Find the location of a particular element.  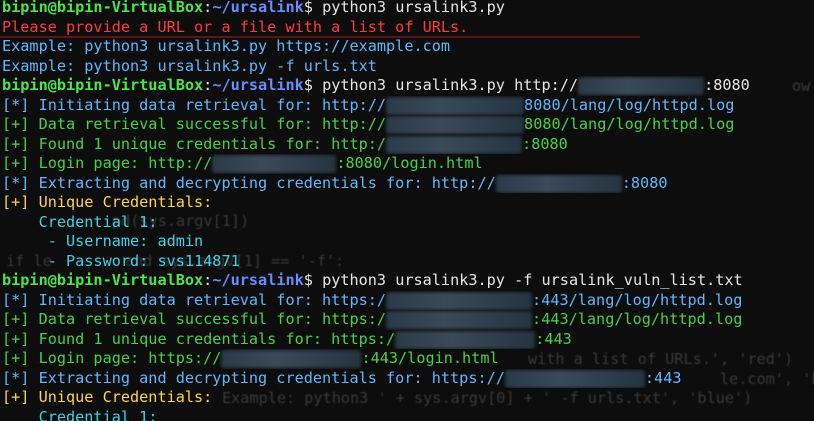

log-text: [+] Login page: https:// is located at coordinates (112, 358).